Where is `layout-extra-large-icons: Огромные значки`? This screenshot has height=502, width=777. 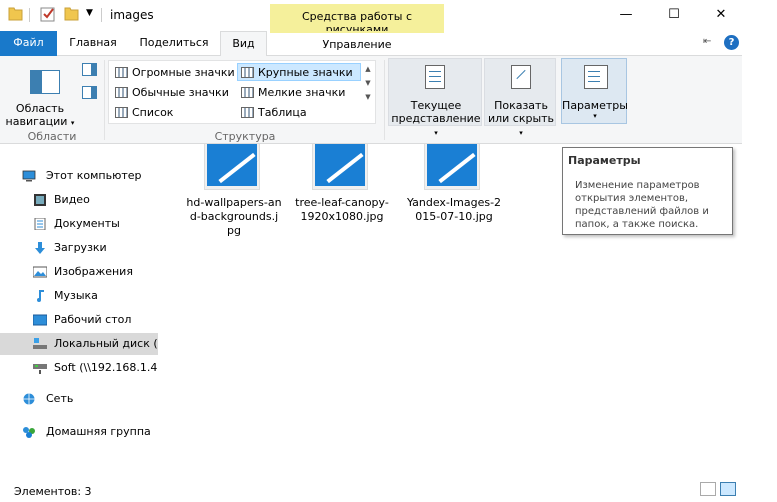 layout-extra-large-icons: Огромные значки is located at coordinates (174, 73).